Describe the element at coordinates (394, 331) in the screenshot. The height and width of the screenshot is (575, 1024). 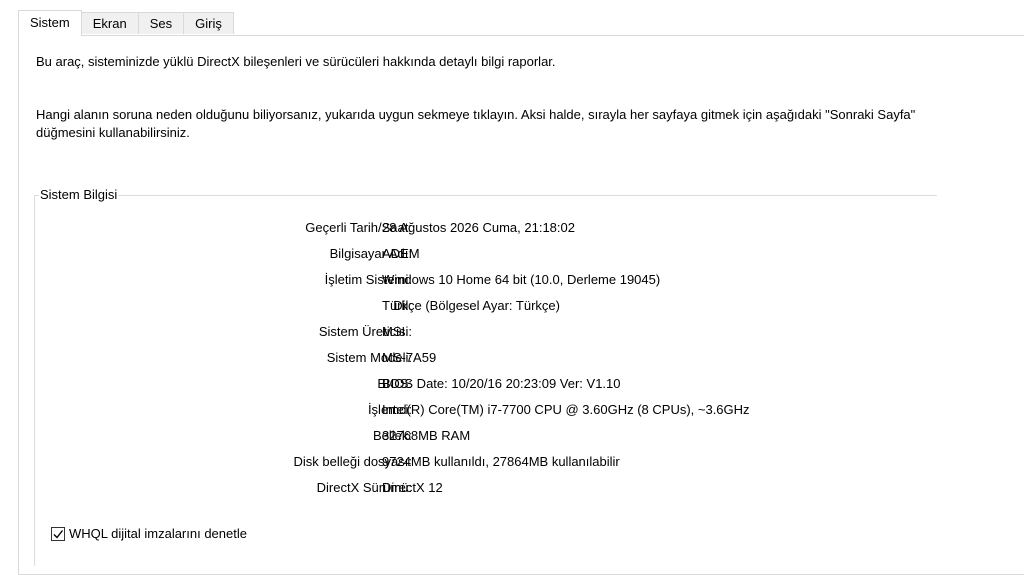
I see `info-value: MSI` at that location.